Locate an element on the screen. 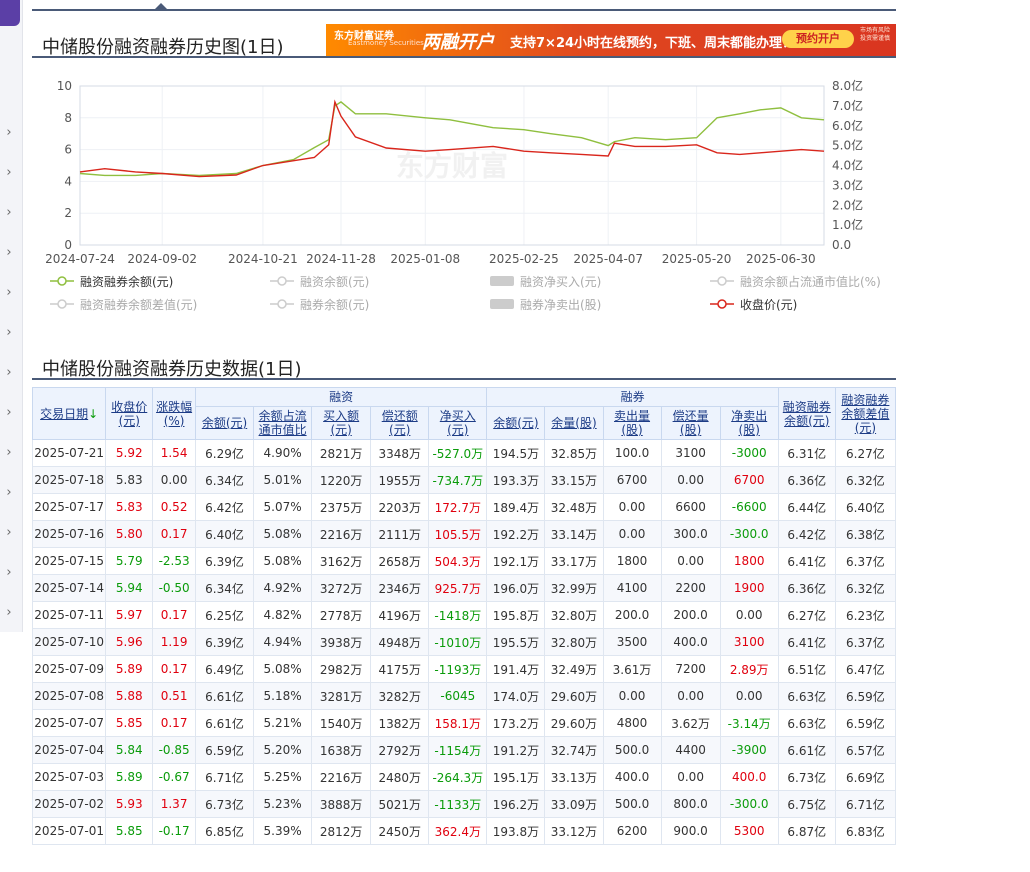 The height and width of the screenshot is (872, 1030). legend-item: 融资余额(元) is located at coordinates (319, 281).